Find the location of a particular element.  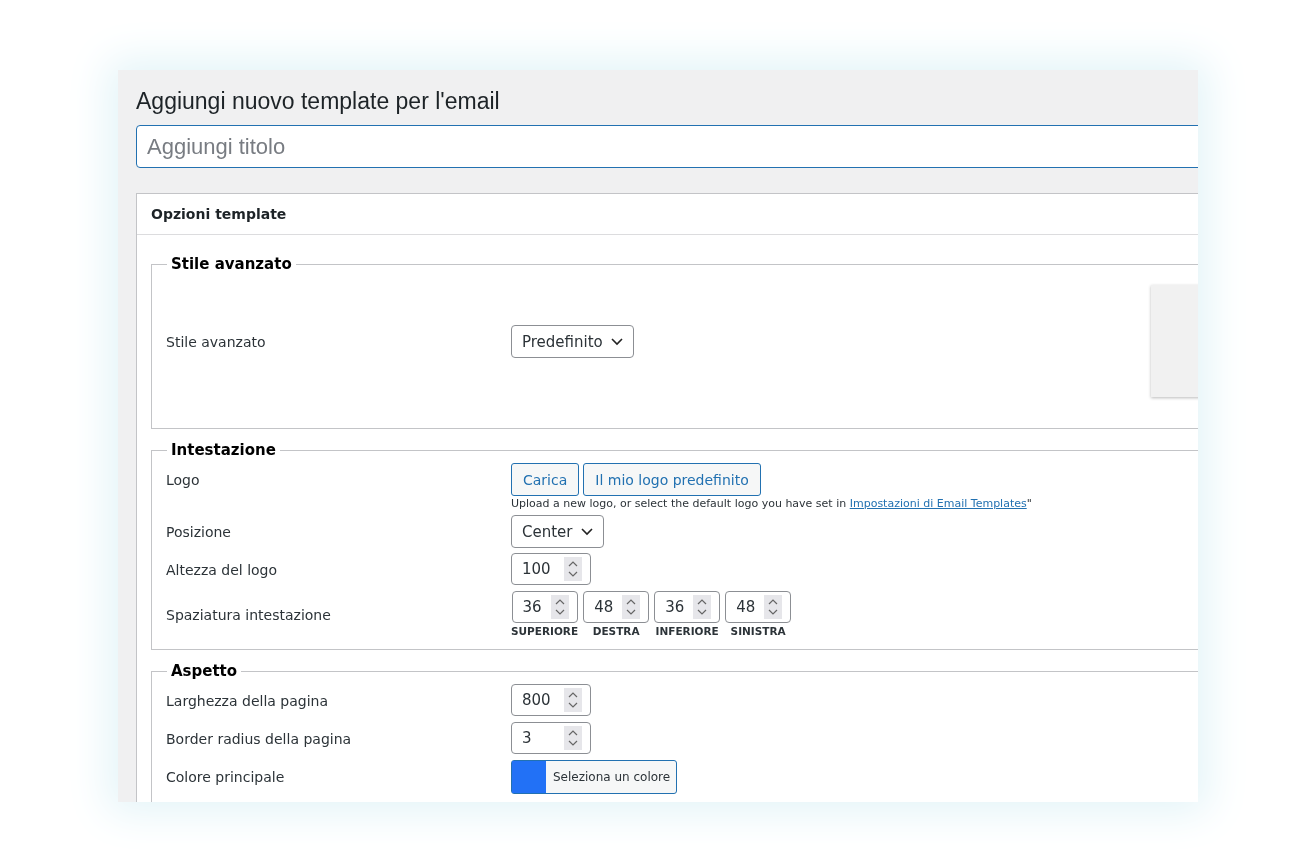

field-caption: DESTRA is located at coordinates (616, 631).